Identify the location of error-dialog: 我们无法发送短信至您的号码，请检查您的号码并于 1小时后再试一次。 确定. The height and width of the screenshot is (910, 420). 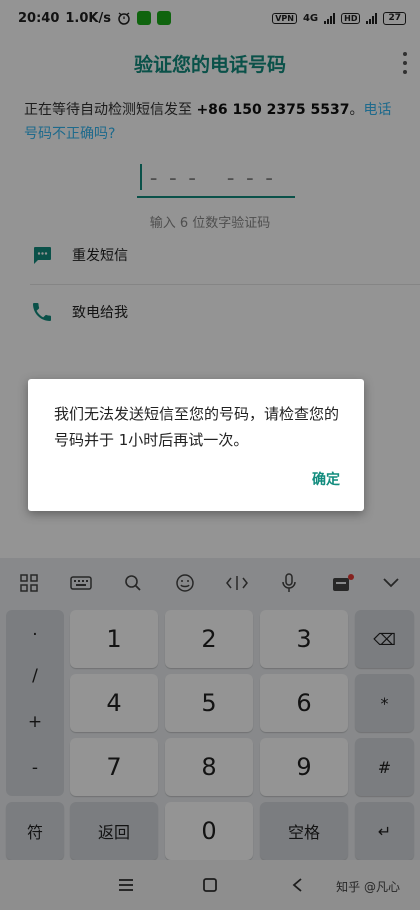
(196, 445).